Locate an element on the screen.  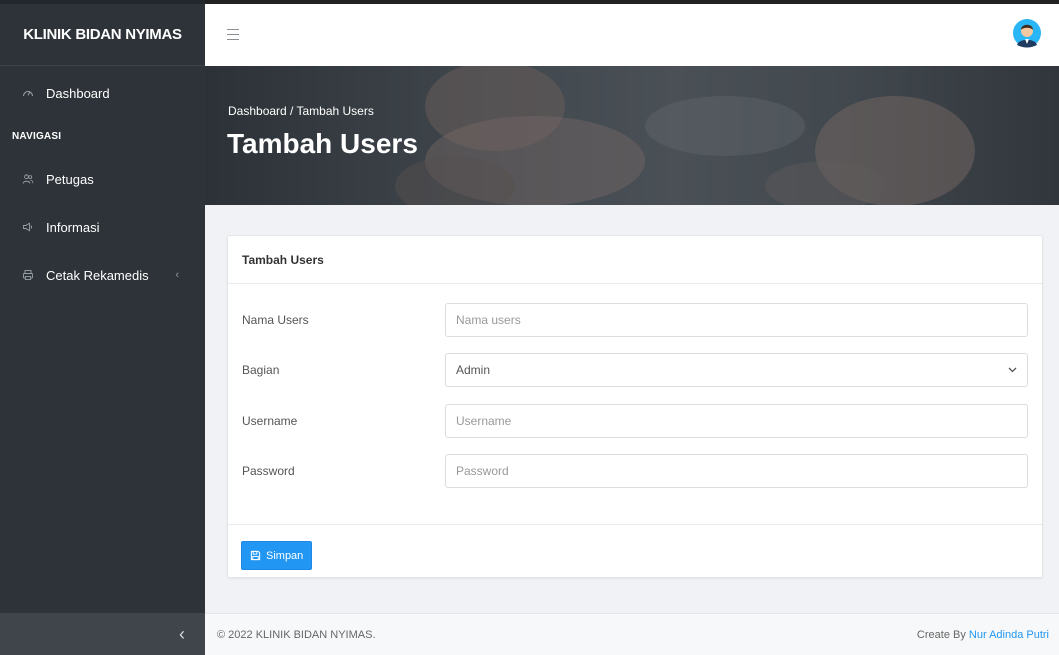
form-row-password: Password is located at coordinates (635, 471).